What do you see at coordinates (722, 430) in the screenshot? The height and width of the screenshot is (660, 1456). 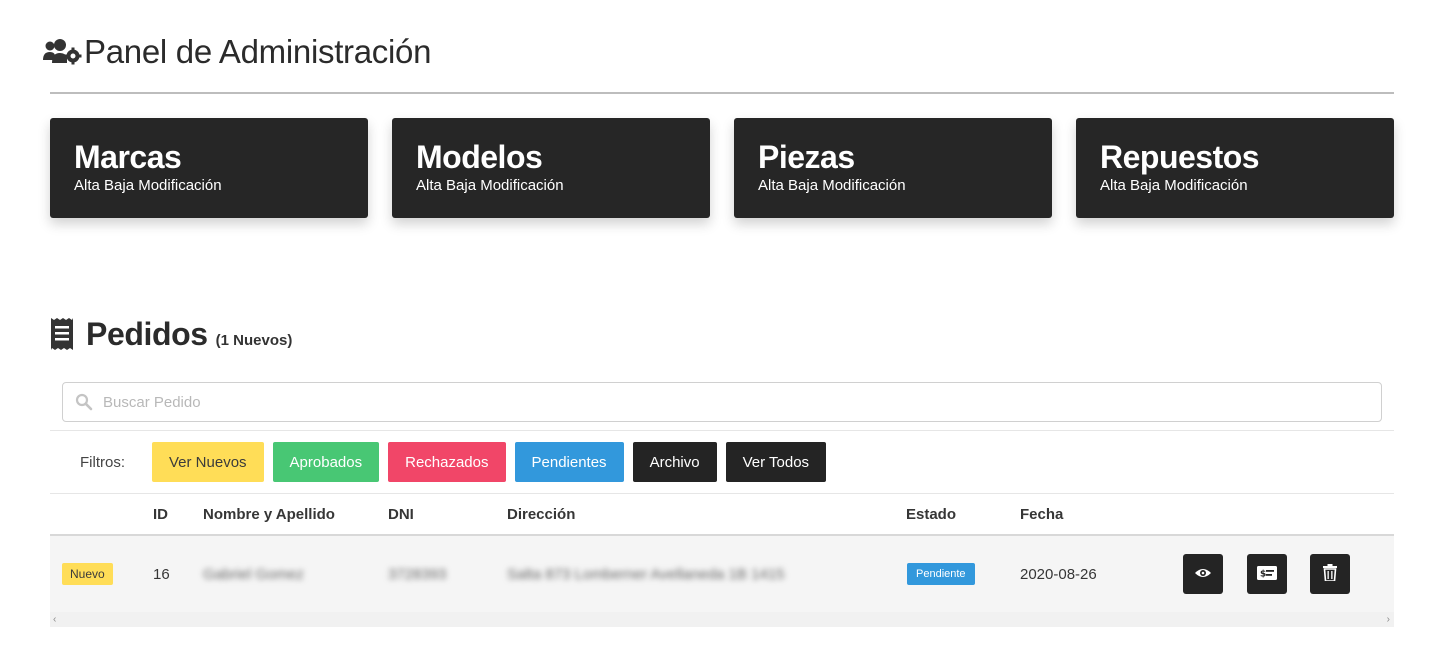 I see `divider` at bounding box center [722, 430].